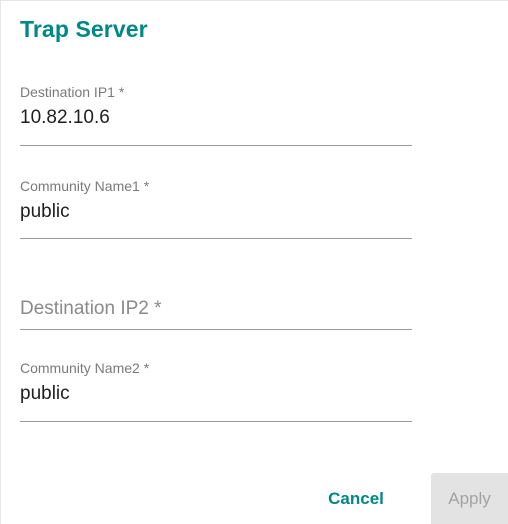 The height and width of the screenshot is (524, 508). Describe the element at coordinates (216, 392) in the screenshot. I see `community-name2-field: Community Name2 * public` at that location.